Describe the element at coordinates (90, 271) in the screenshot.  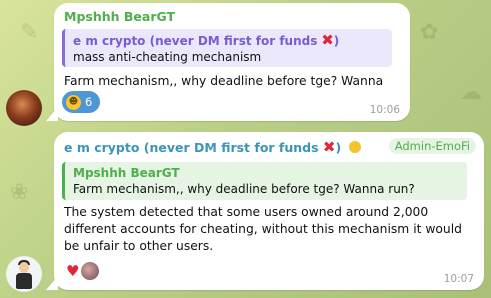
I see `reactor-avatar` at that location.